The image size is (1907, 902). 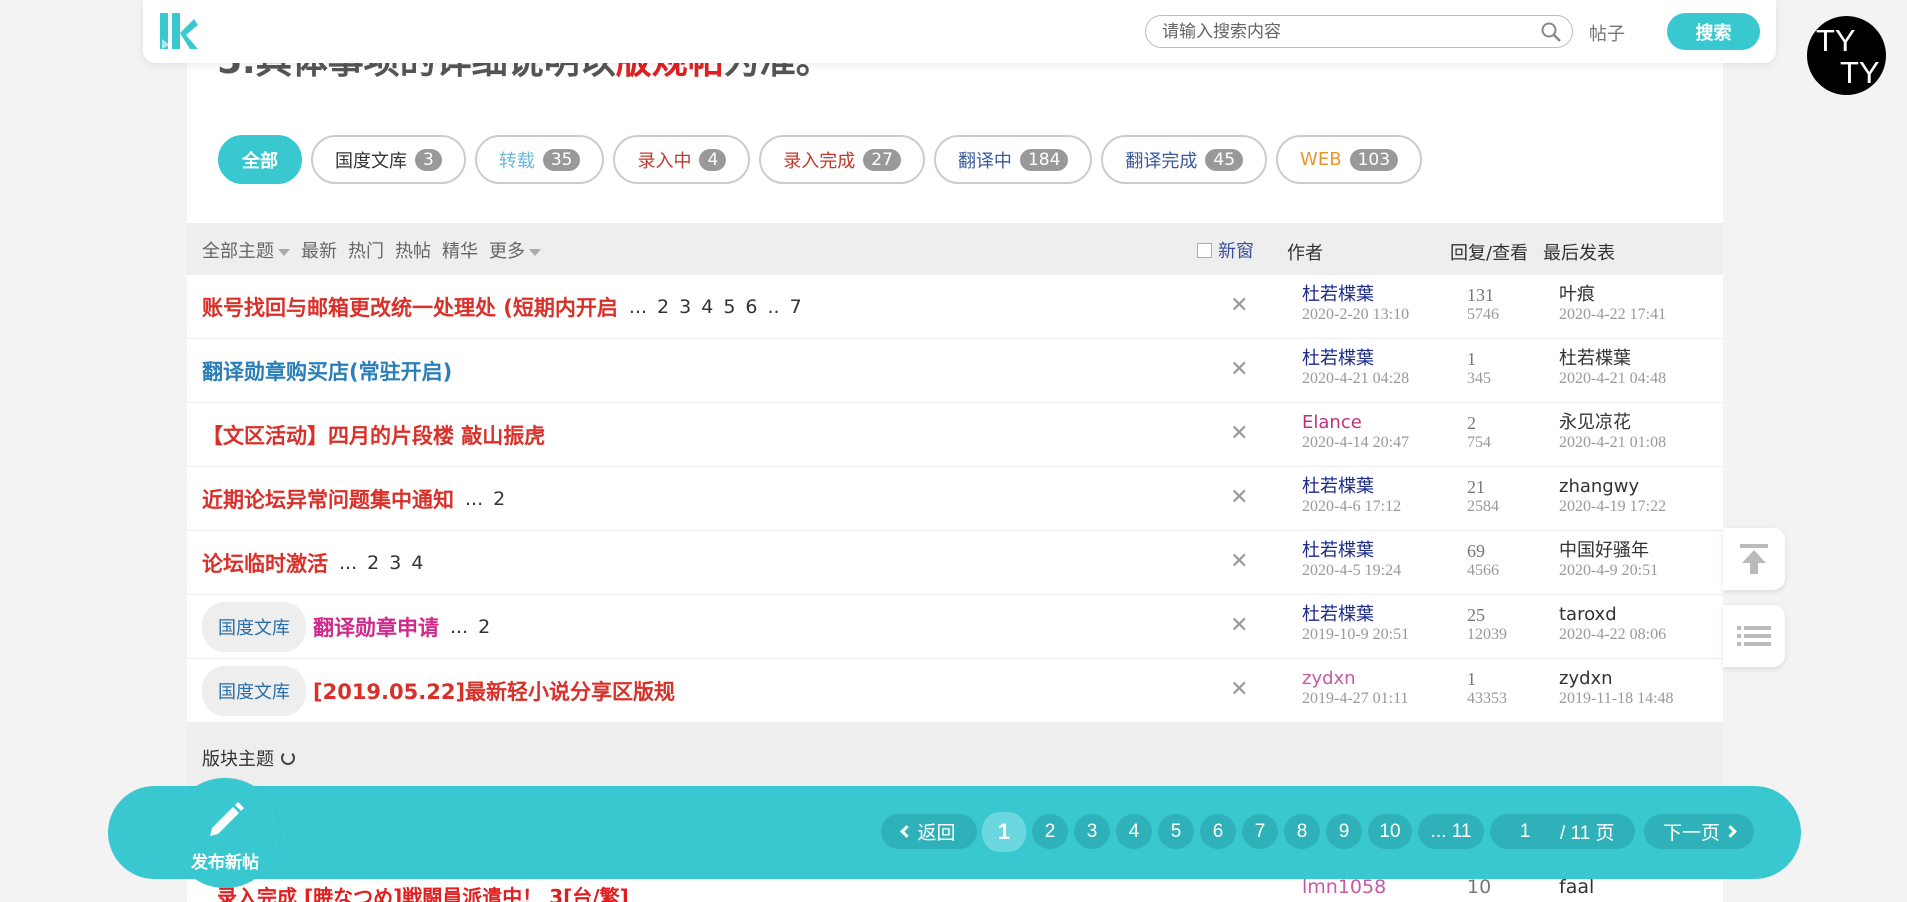 What do you see at coordinates (1013, 159) in the screenshot?
I see `category-pill: 翻译中 184` at bounding box center [1013, 159].